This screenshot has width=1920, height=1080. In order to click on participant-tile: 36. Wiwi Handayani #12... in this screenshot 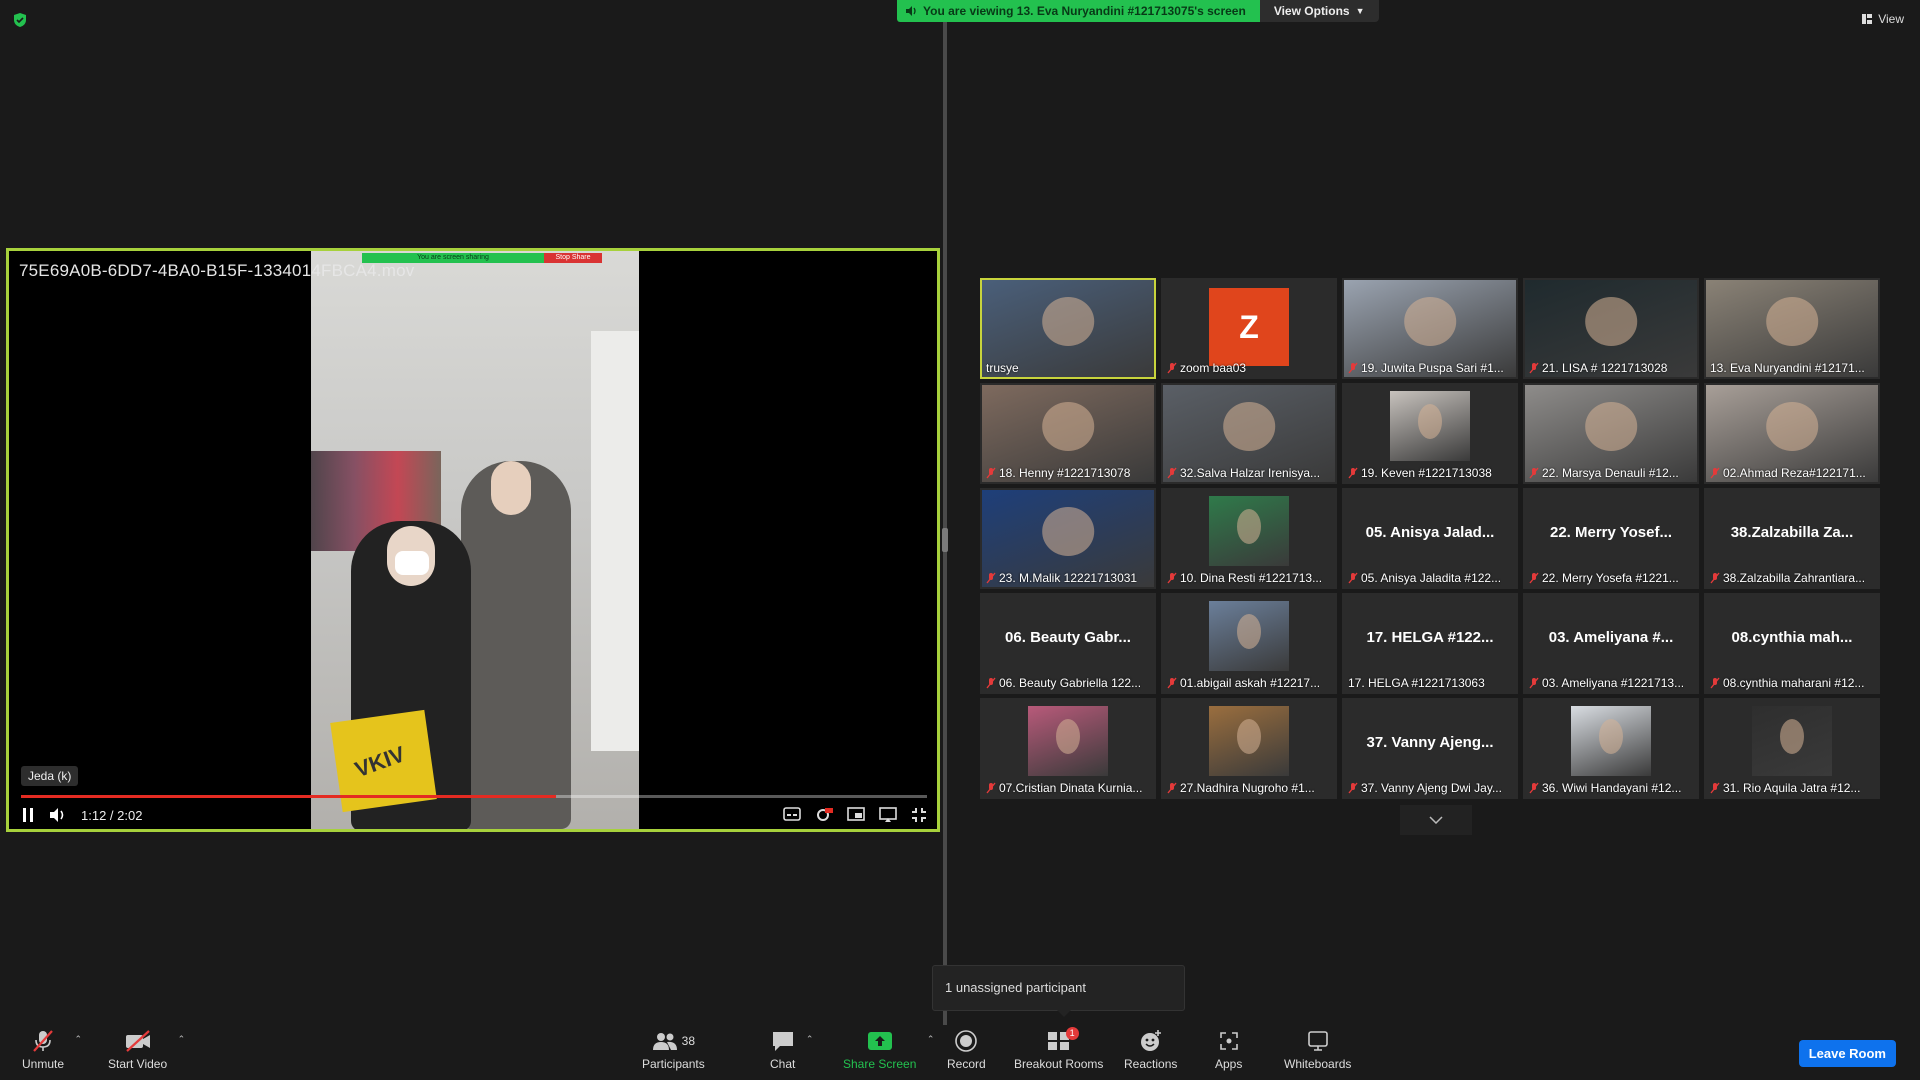, I will do `click(1611, 748)`.